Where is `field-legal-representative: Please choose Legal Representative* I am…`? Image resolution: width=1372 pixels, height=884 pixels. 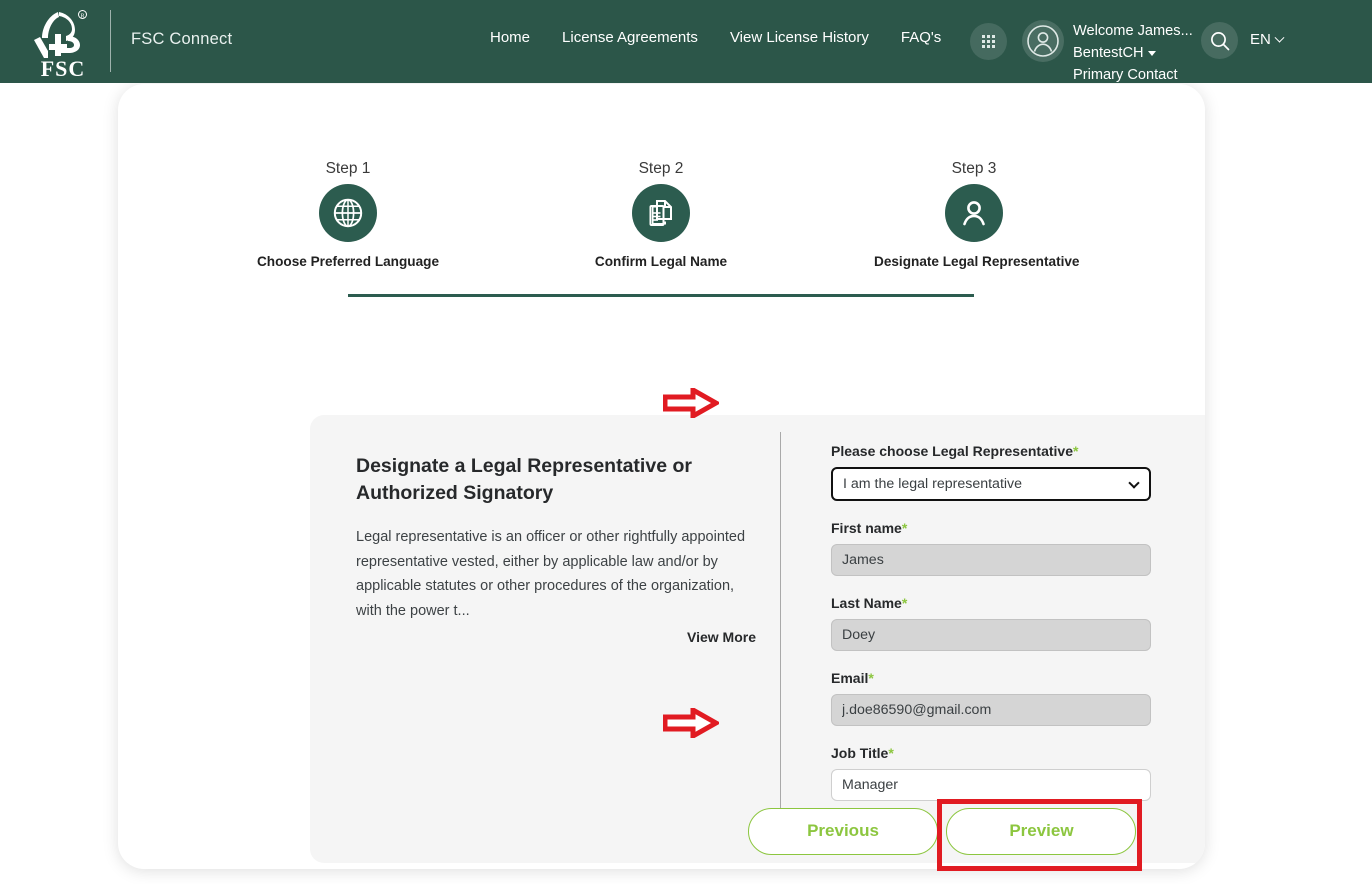
field-legal-representative: Please choose Legal Representative* I am… is located at coordinates (996, 472).